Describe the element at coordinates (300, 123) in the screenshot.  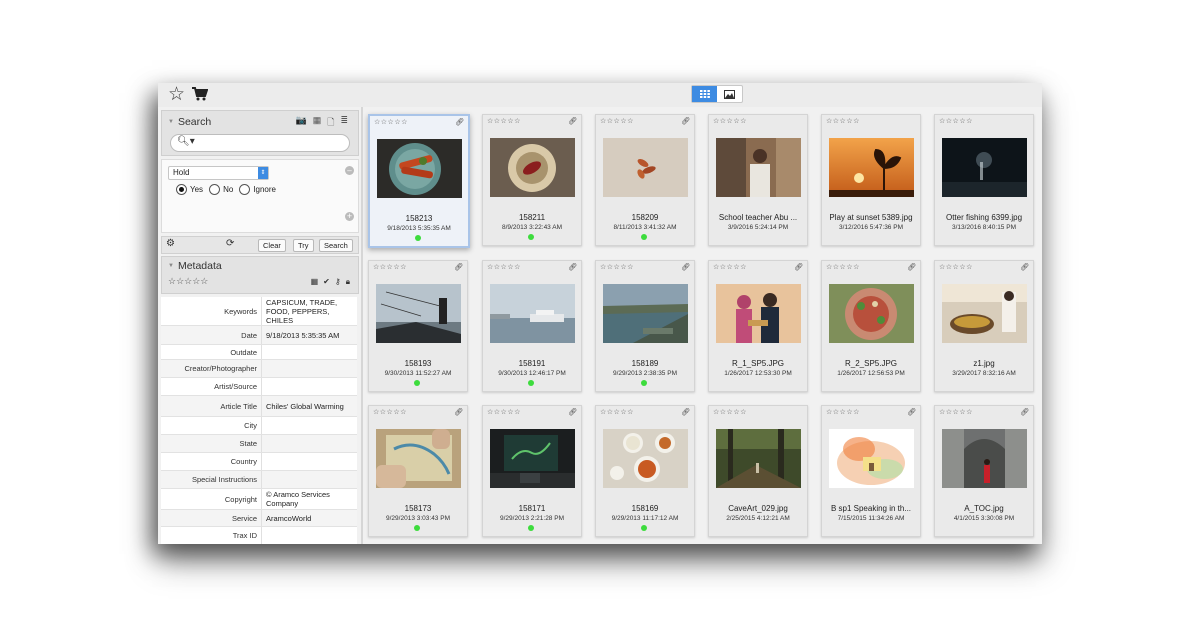
I see `camera-icon: 📷` at that location.